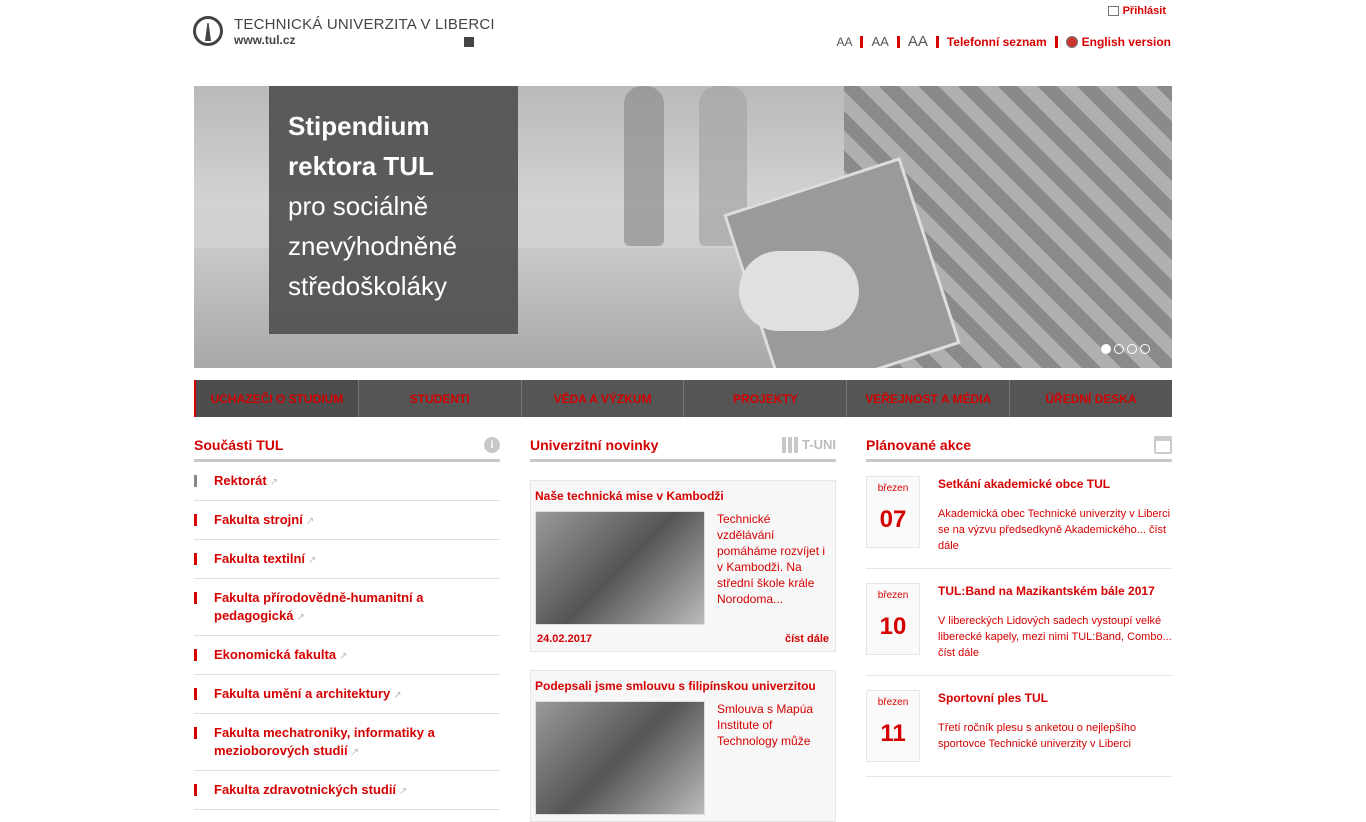  What do you see at coordinates (790, 444) in the screenshot?
I see `grid-icon` at bounding box center [790, 444].